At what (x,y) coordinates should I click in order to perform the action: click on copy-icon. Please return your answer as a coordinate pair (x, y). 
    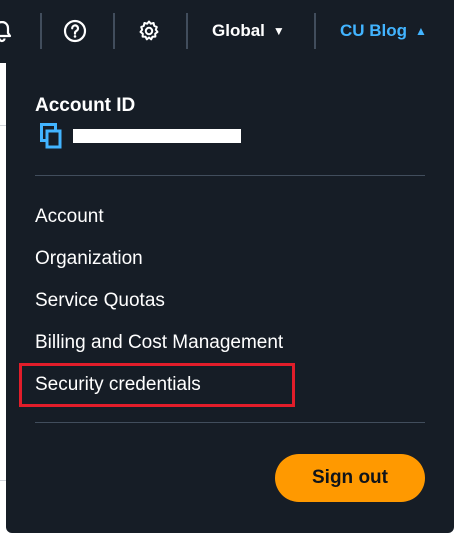
    Looking at the image, I should click on (51, 136).